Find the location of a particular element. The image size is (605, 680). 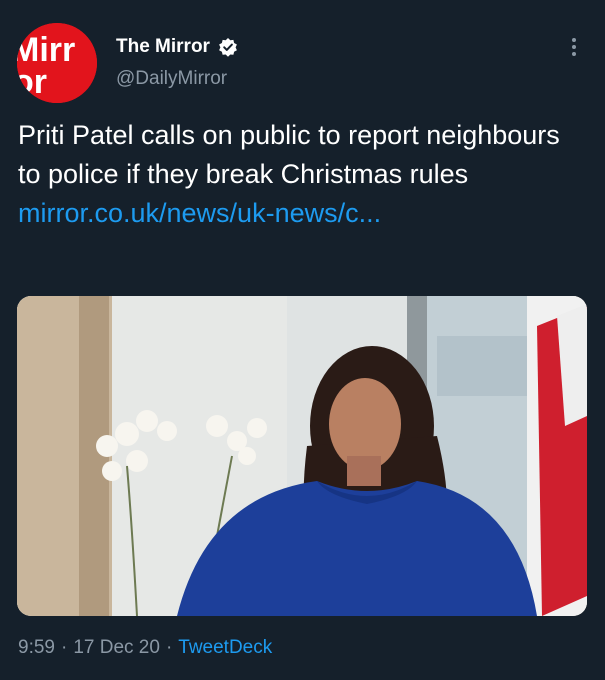

author-handle: @DailyMirror is located at coordinates (171, 79).